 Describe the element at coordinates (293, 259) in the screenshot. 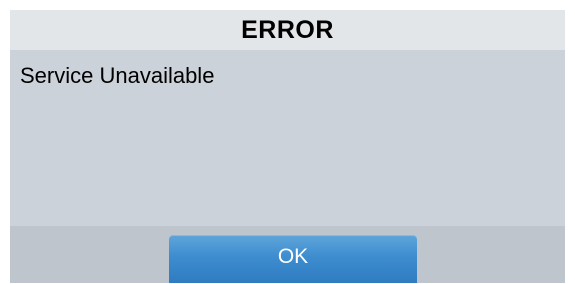

I see `ok-button: OK` at that location.